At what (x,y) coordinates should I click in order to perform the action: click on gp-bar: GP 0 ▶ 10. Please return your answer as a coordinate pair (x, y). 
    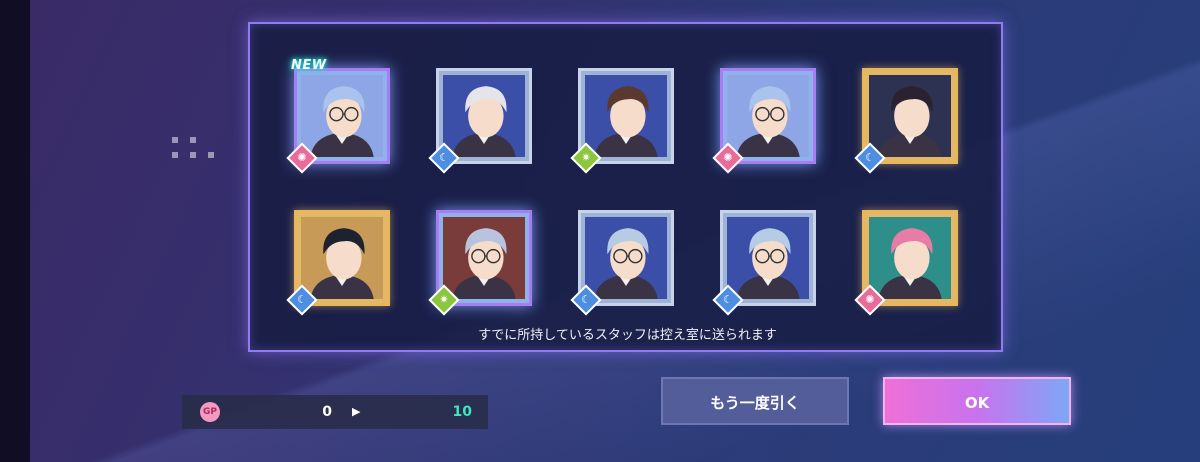
    Looking at the image, I should click on (335, 412).